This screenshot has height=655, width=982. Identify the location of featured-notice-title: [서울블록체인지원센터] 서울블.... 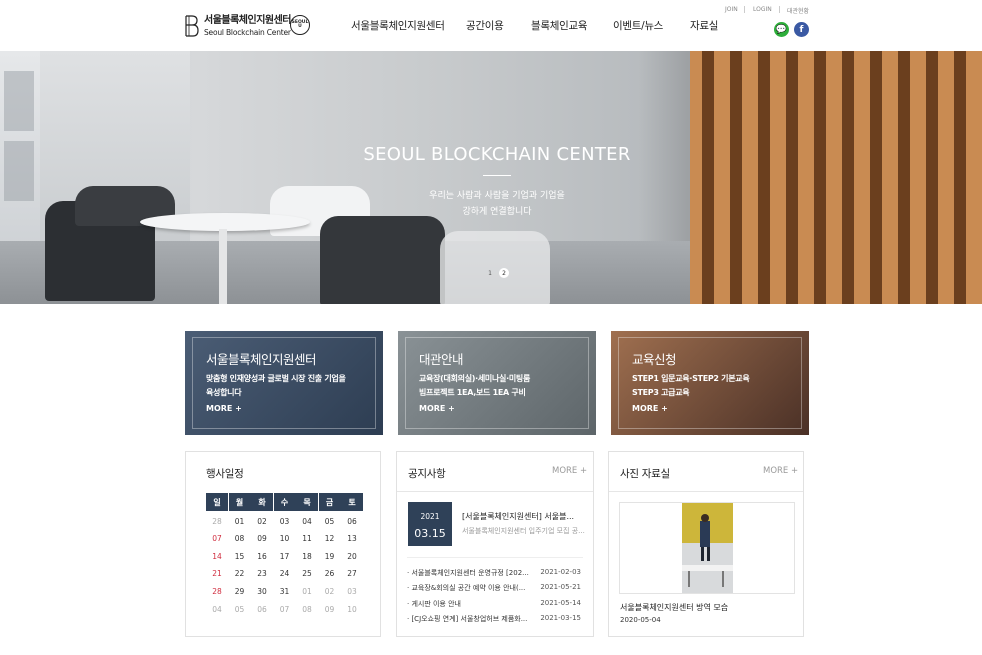
(518, 516).